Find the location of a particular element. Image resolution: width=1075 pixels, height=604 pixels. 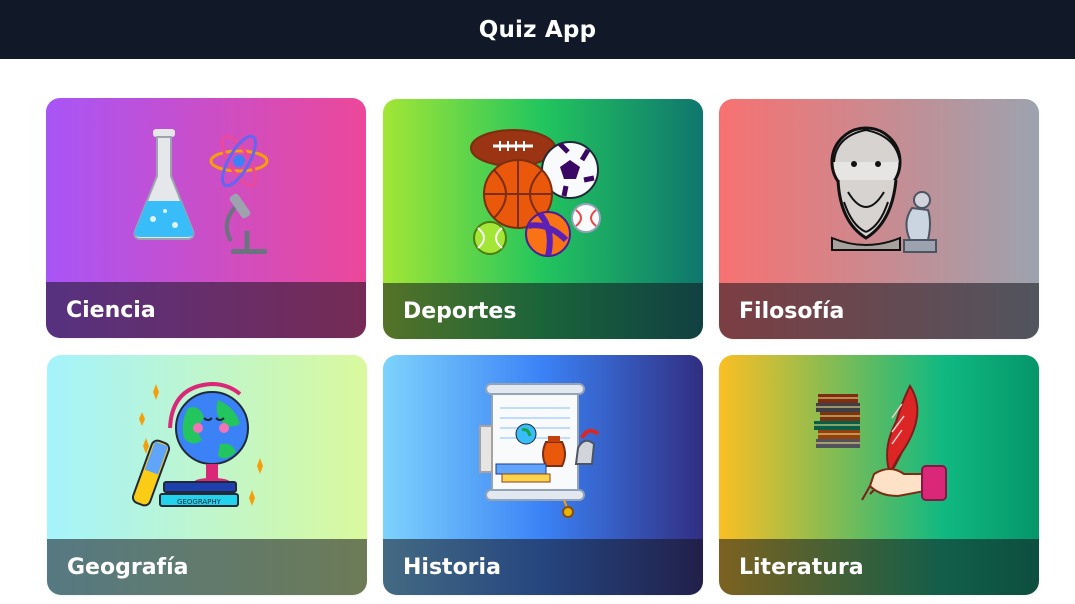

svg-text: GEOGRAPHY is located at coordinates (199, 502).